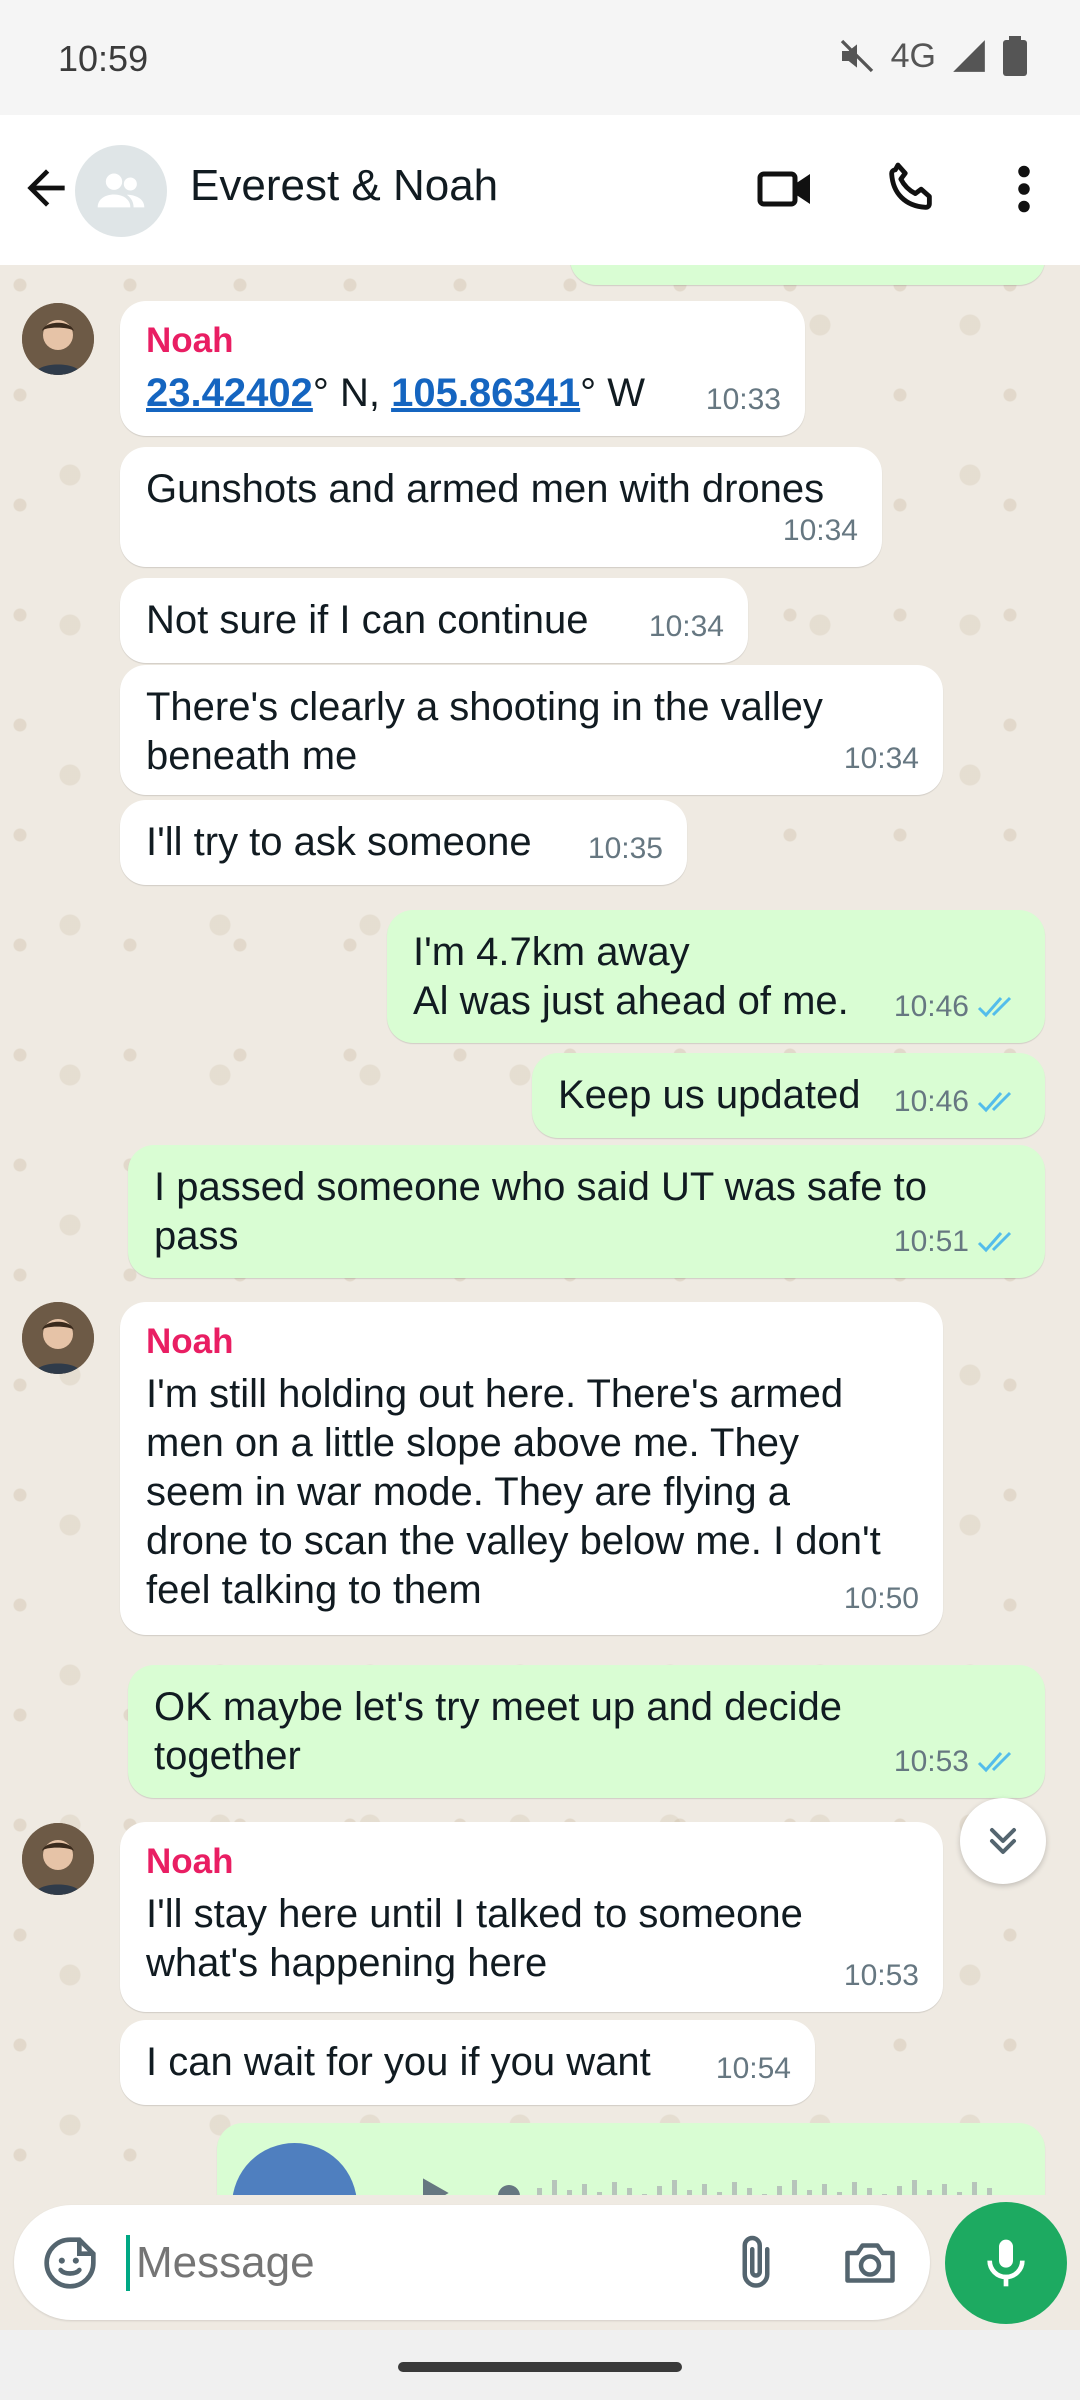 The width and height of the screenshot is (1080, 2400). Describe the element at coordinates (434, 2183) in the screenshot. I see `play-icon` at that location.